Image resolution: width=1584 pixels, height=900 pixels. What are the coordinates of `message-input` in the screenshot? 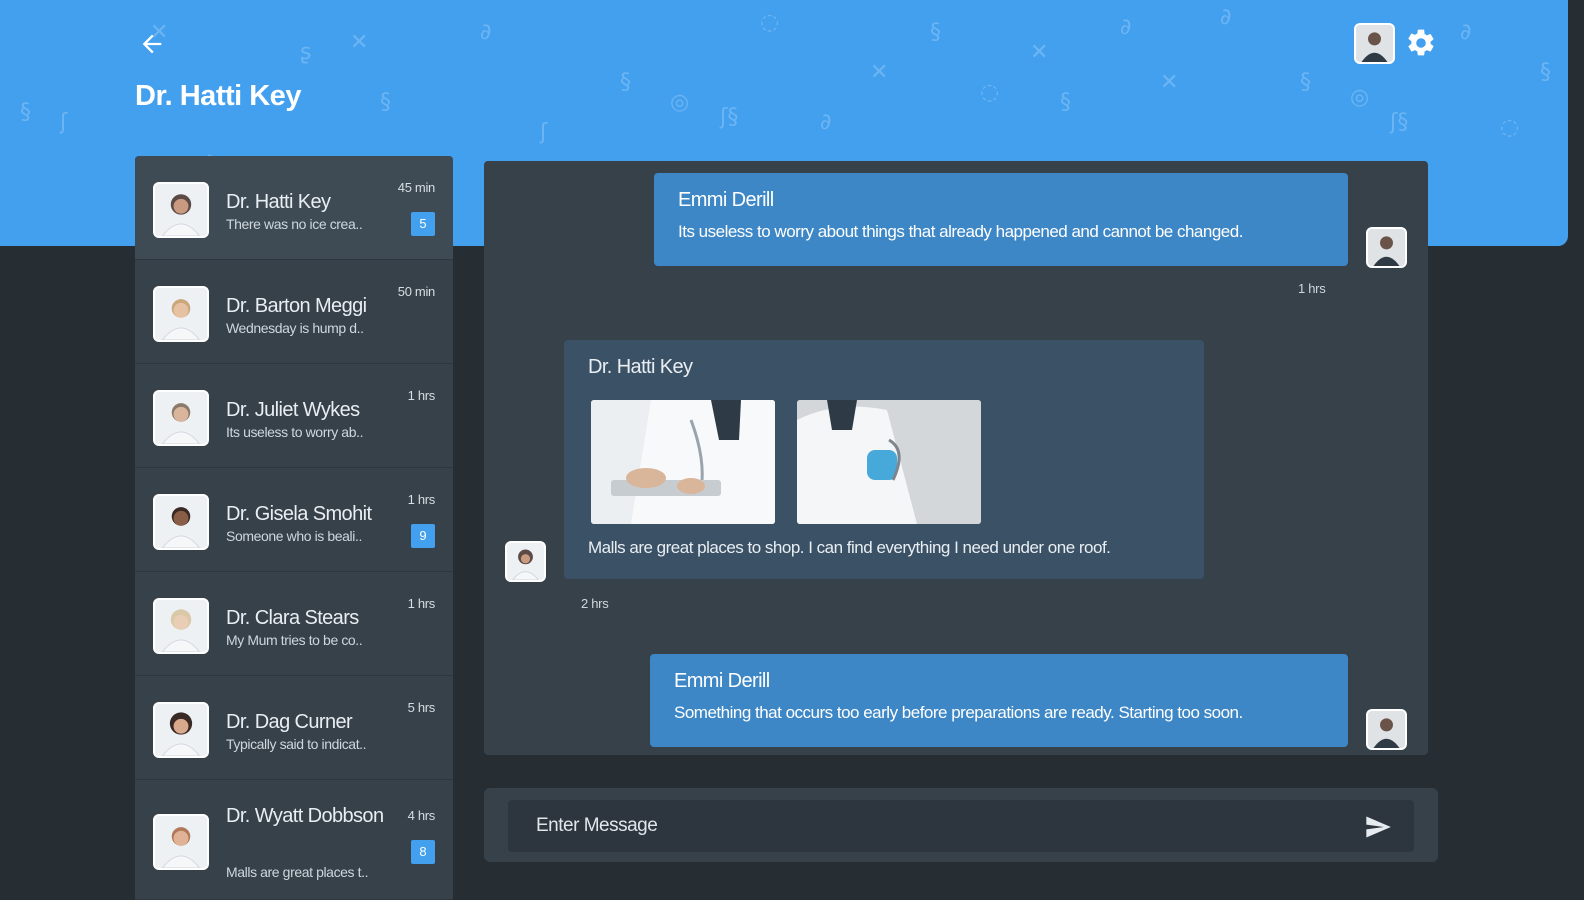 It's located at (936, 826).